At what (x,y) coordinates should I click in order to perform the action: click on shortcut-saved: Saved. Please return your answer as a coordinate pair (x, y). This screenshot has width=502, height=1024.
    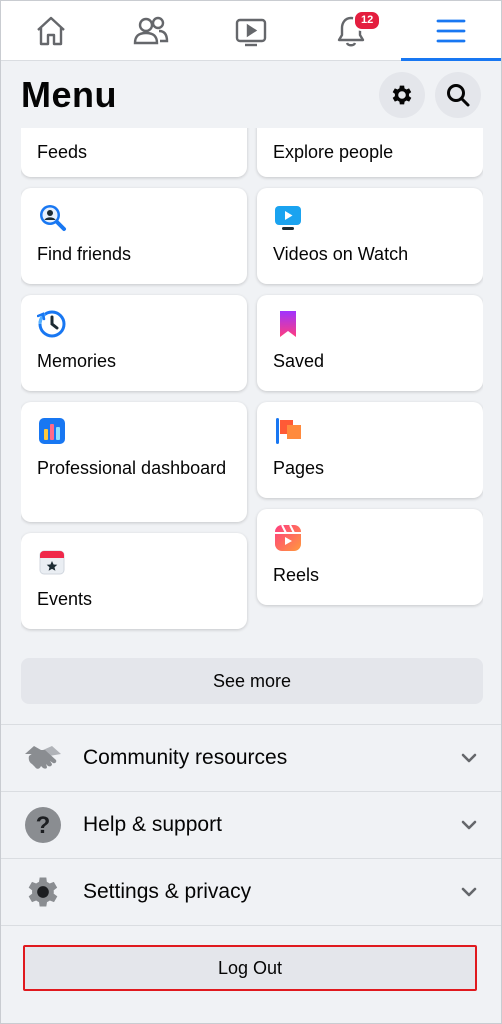
    Looking at the image, I should click on (370, 343).